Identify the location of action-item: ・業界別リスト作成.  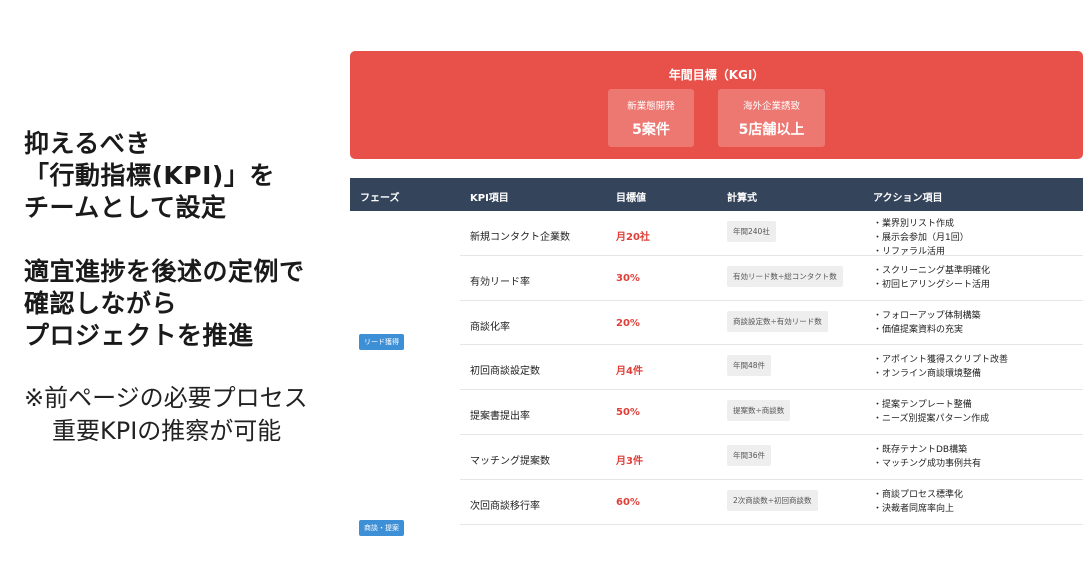
(914, 224).